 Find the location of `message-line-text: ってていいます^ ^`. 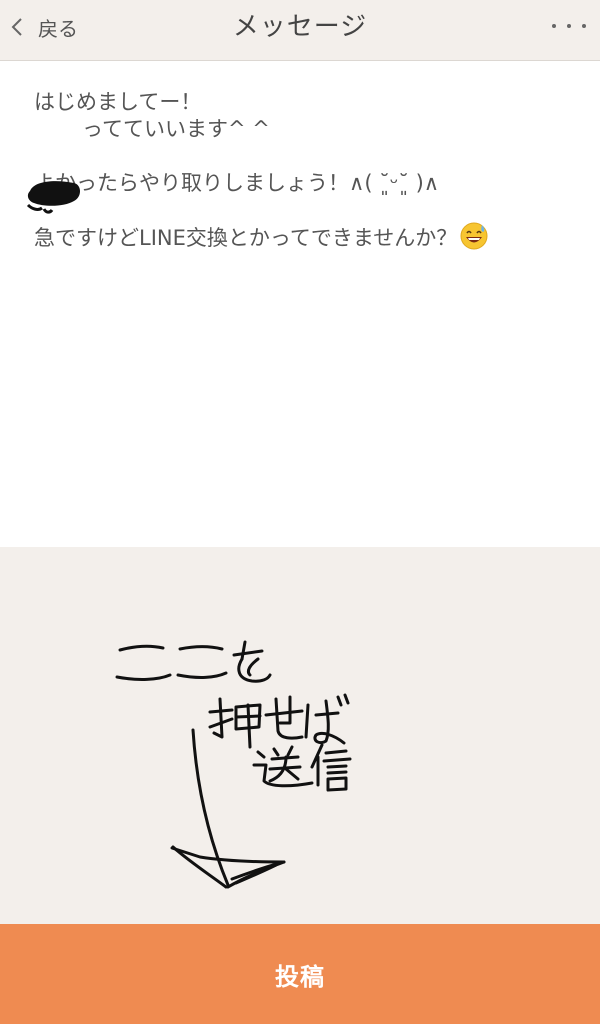

message-line-text: ってていいます^ ^ is located at coordinates (176, 129).